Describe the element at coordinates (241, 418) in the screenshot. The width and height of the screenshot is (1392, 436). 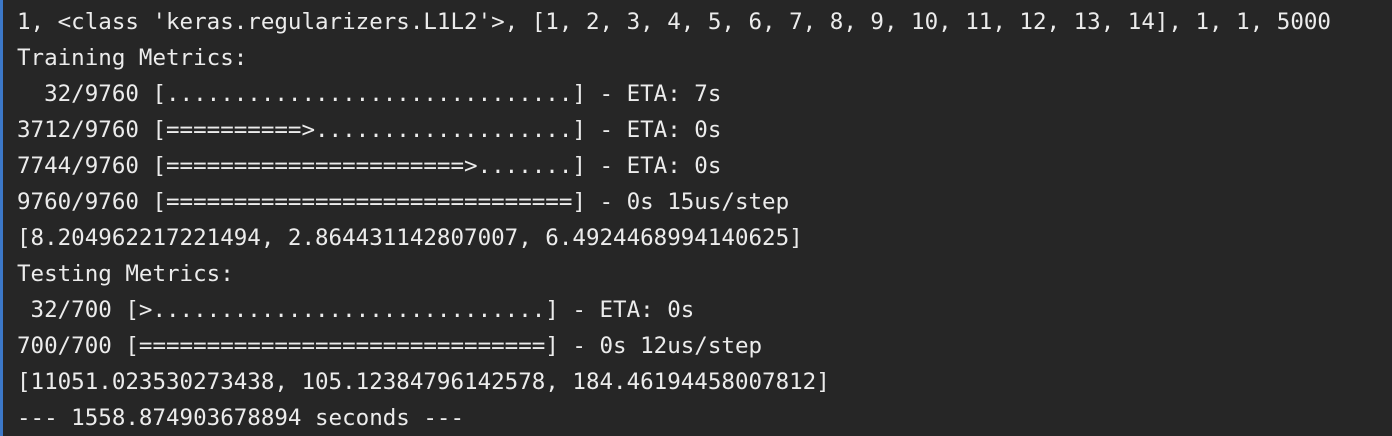
I see `elapsed-time-line: --- 1558.874903678894 seconds ---` at that location.